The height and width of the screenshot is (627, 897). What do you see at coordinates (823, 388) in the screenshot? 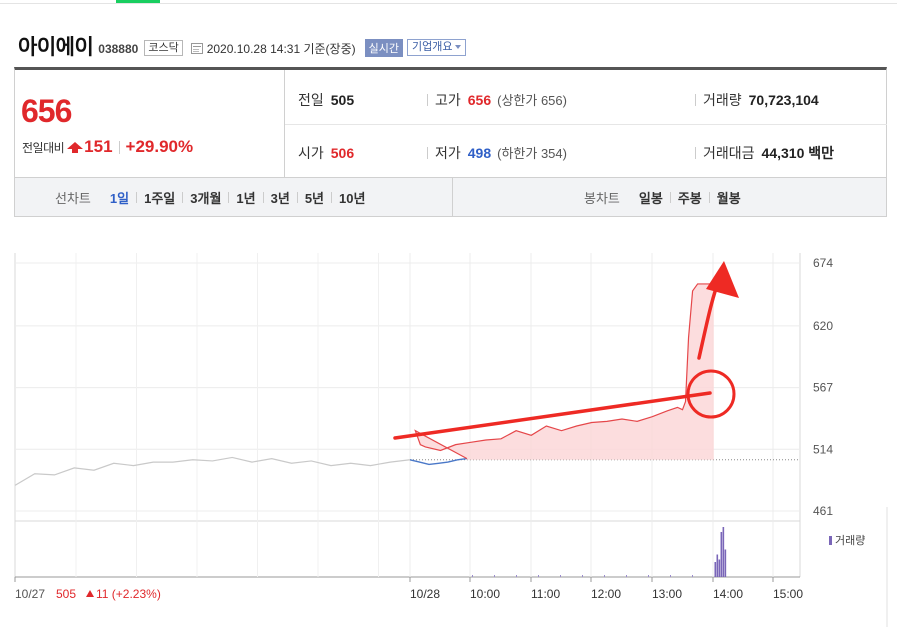
I see `y-tick-label: 567` at bounding box center [823, 388].